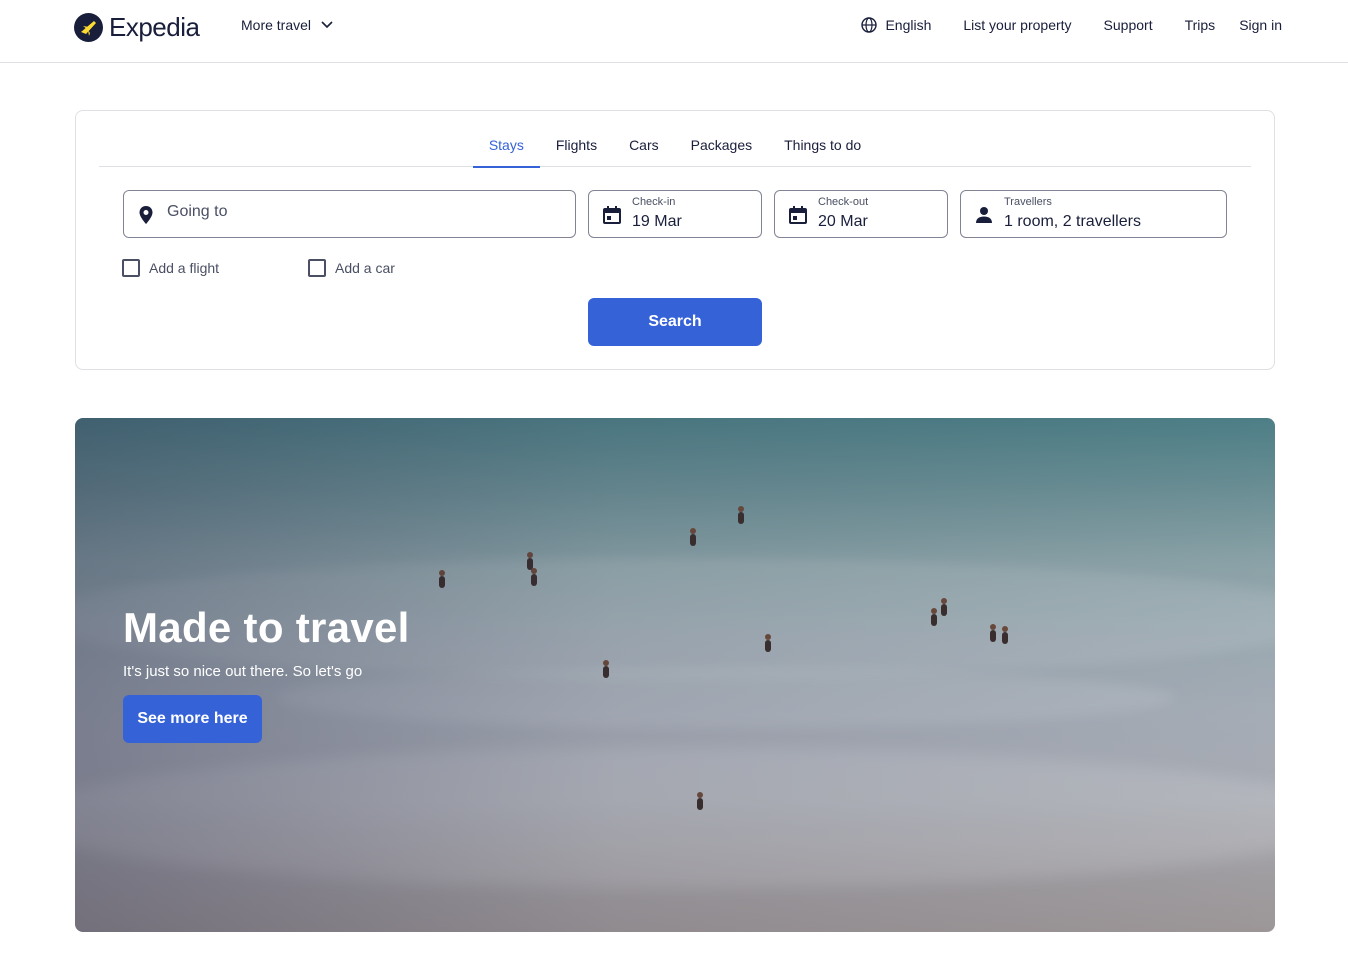  What do you see at coordinates (657, 221) in the screenshot?
I see `check-in-value: 19 Mar` at bounding box center [657, 221].